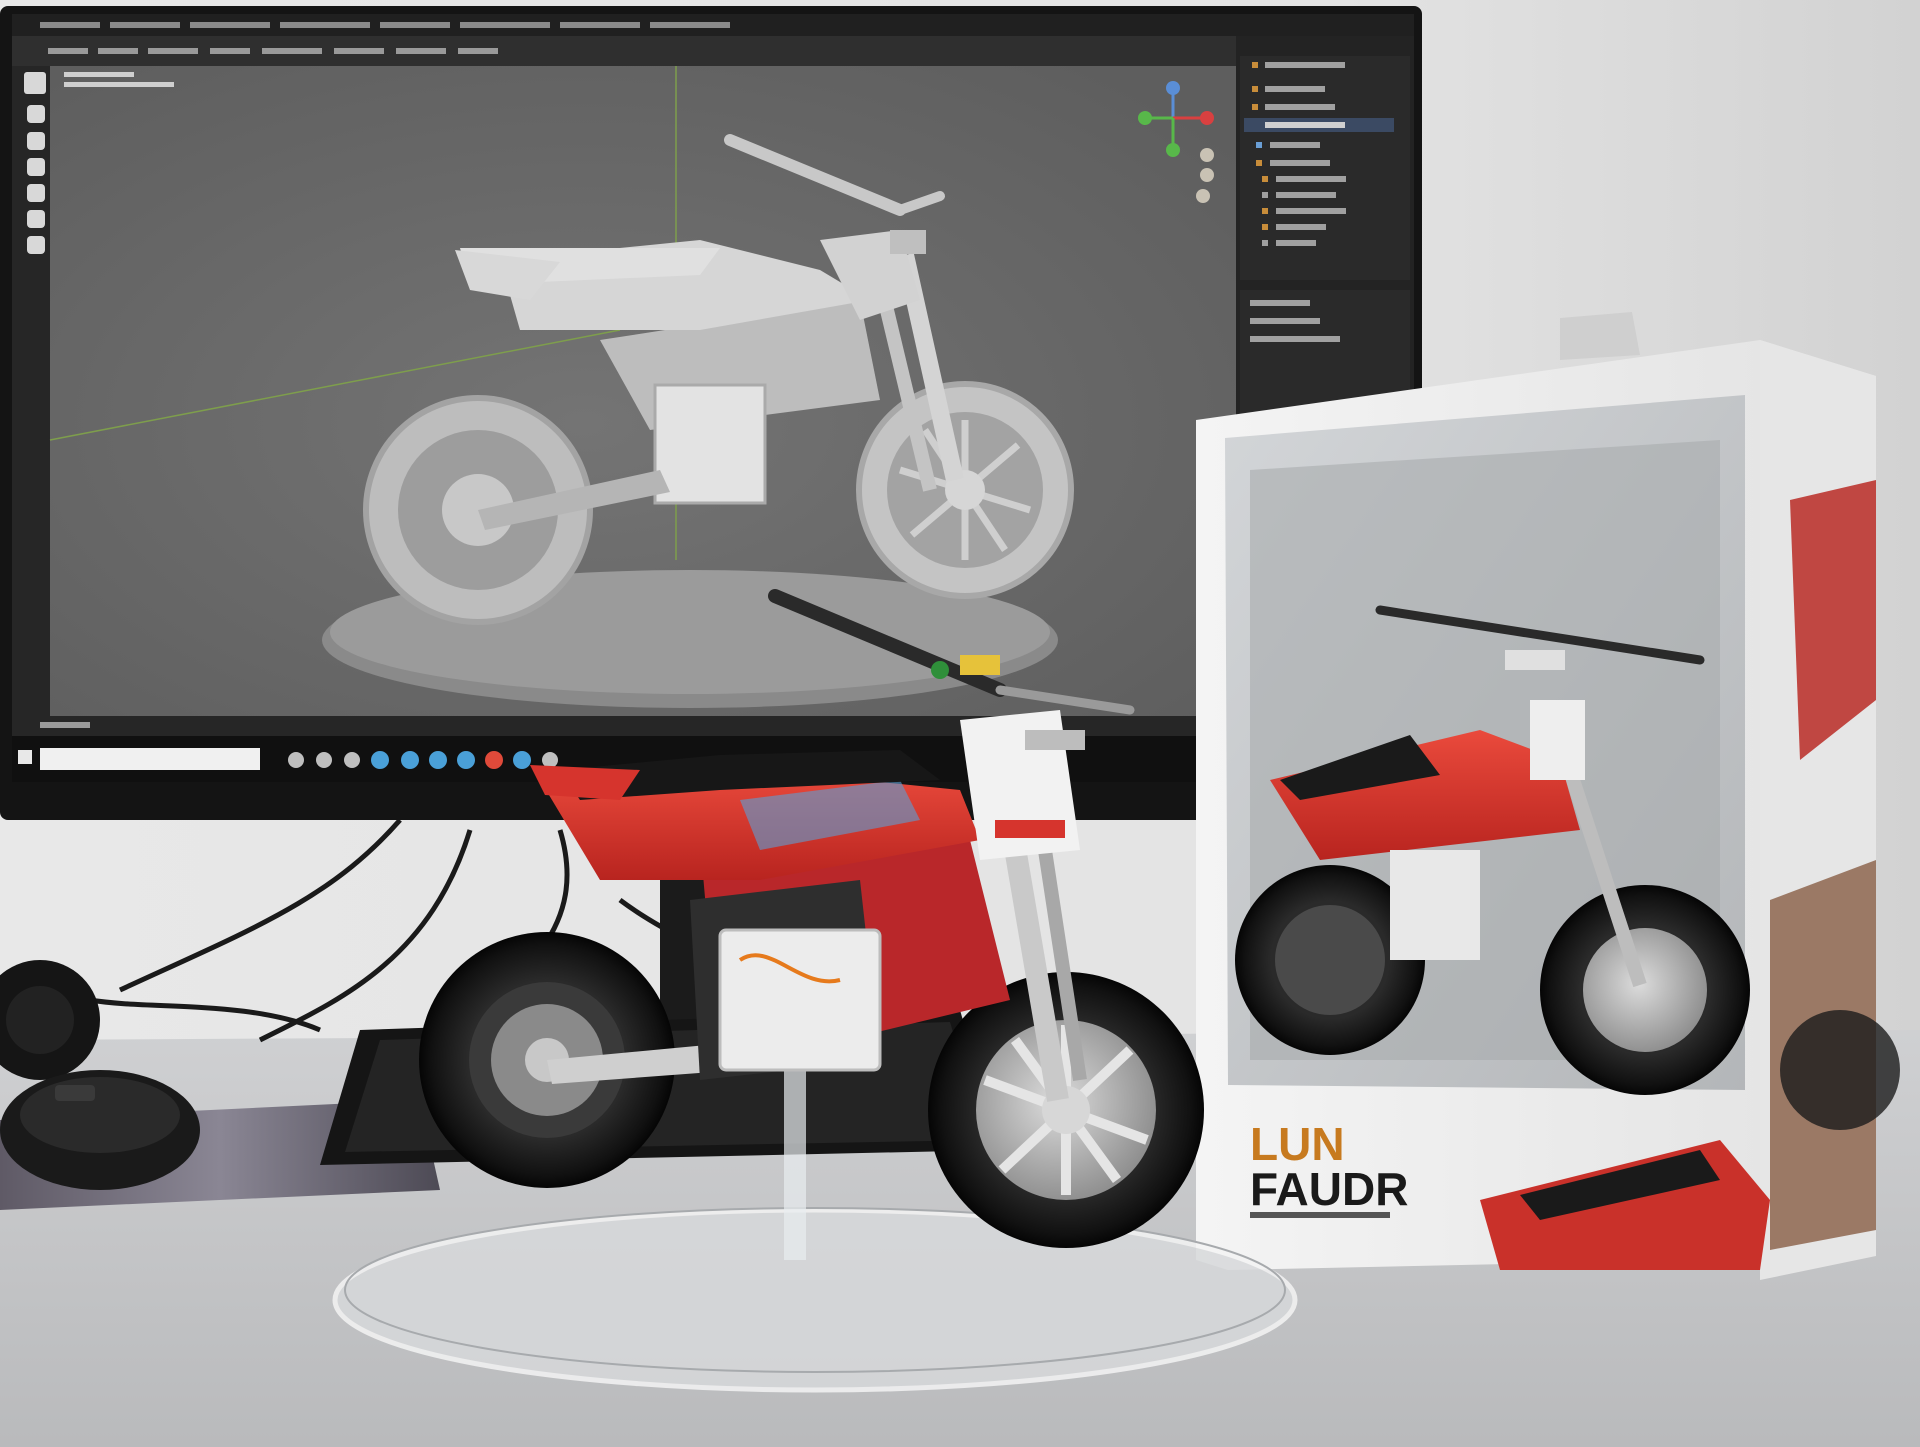 The height and width of the screenshot is (1447, 1920). Describe the element at coordinates (800, 1000) in the screenshot. I see `battery-box` at that location.